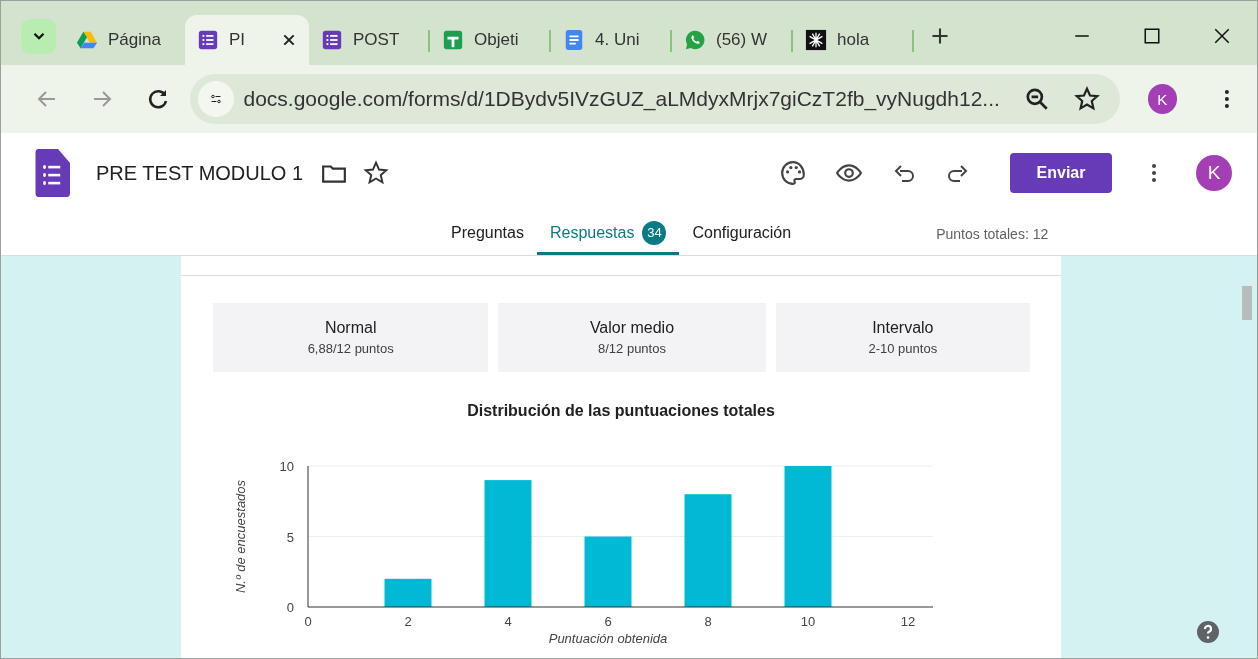  What do you see at coordinates (732, 40) in the screenshot?
I see `browser-tab: (56) W` at bounding box center [732, 40].